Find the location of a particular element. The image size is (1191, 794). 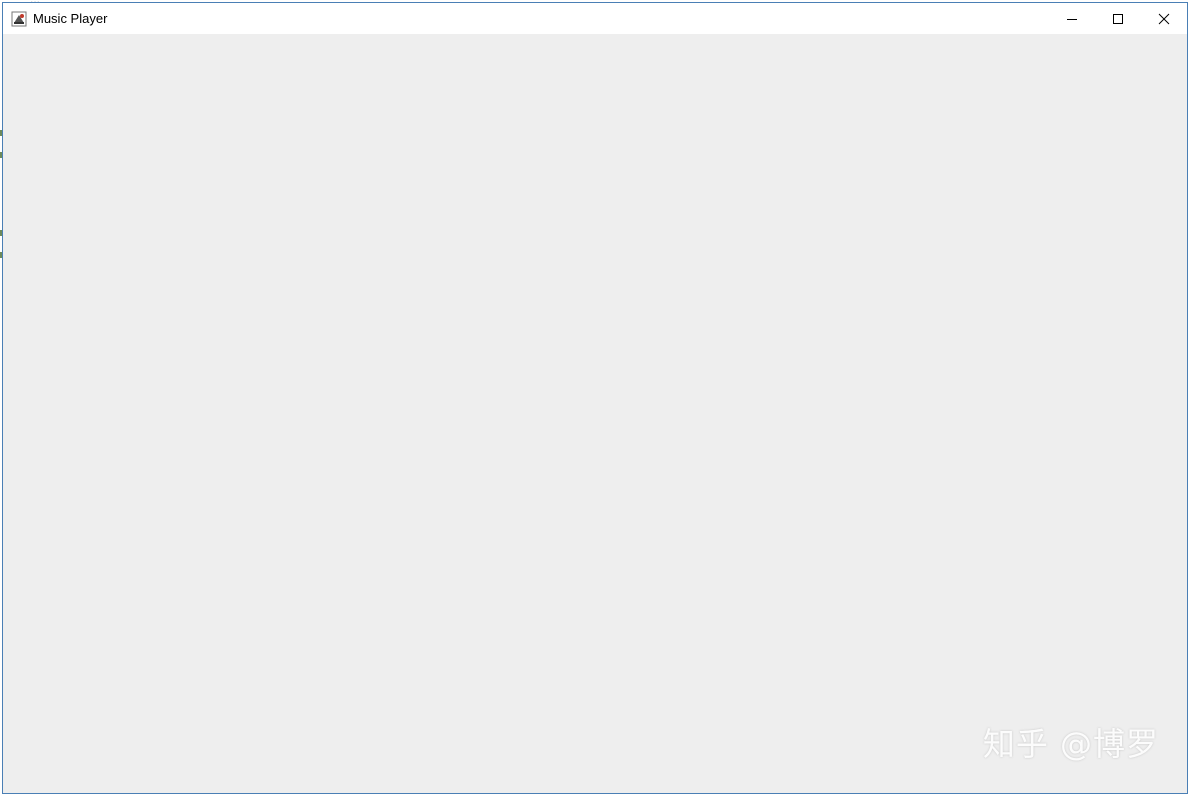

close-button is located at coordinates (1164, 18).